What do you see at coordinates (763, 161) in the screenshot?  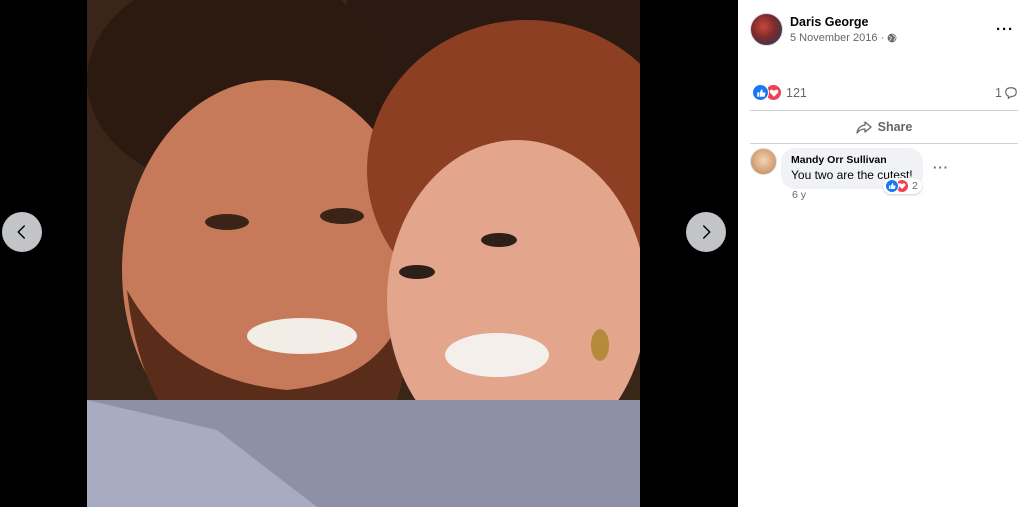 I see `commenter-avatar` at bounding box center [763, 161].